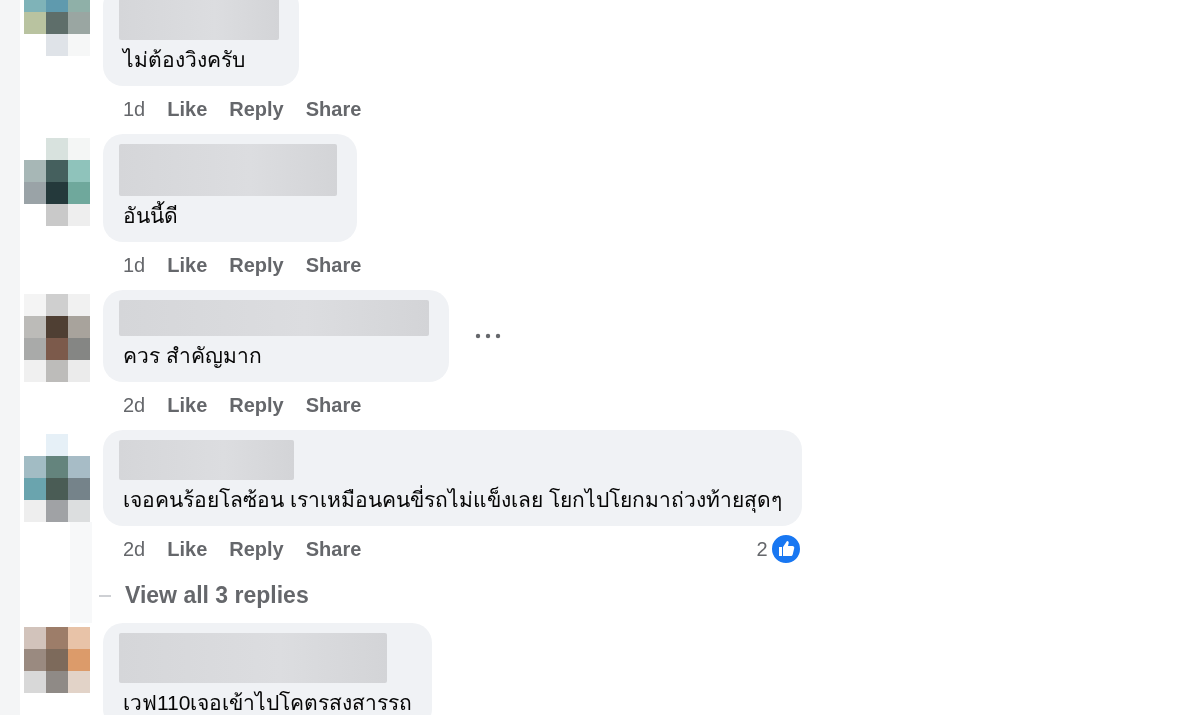  What do you see at coordinates (230, 216) in the screenshot?
I see `comment-text: อันนี้ดี` at bounding box center [230, 216].